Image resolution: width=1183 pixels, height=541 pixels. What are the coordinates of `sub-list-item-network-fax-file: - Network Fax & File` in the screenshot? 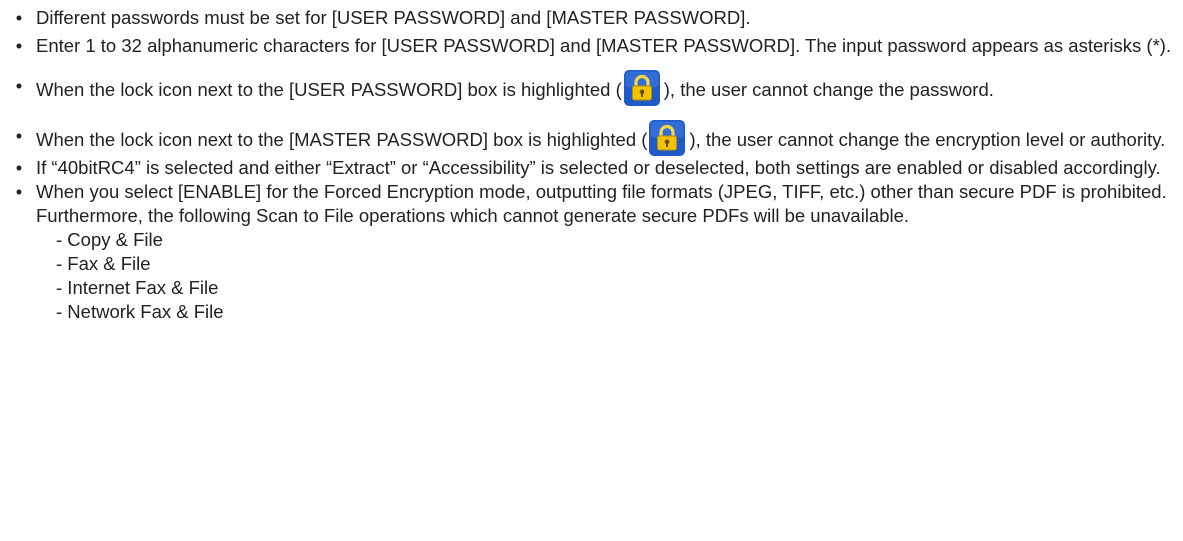 It's located at (140, 311).